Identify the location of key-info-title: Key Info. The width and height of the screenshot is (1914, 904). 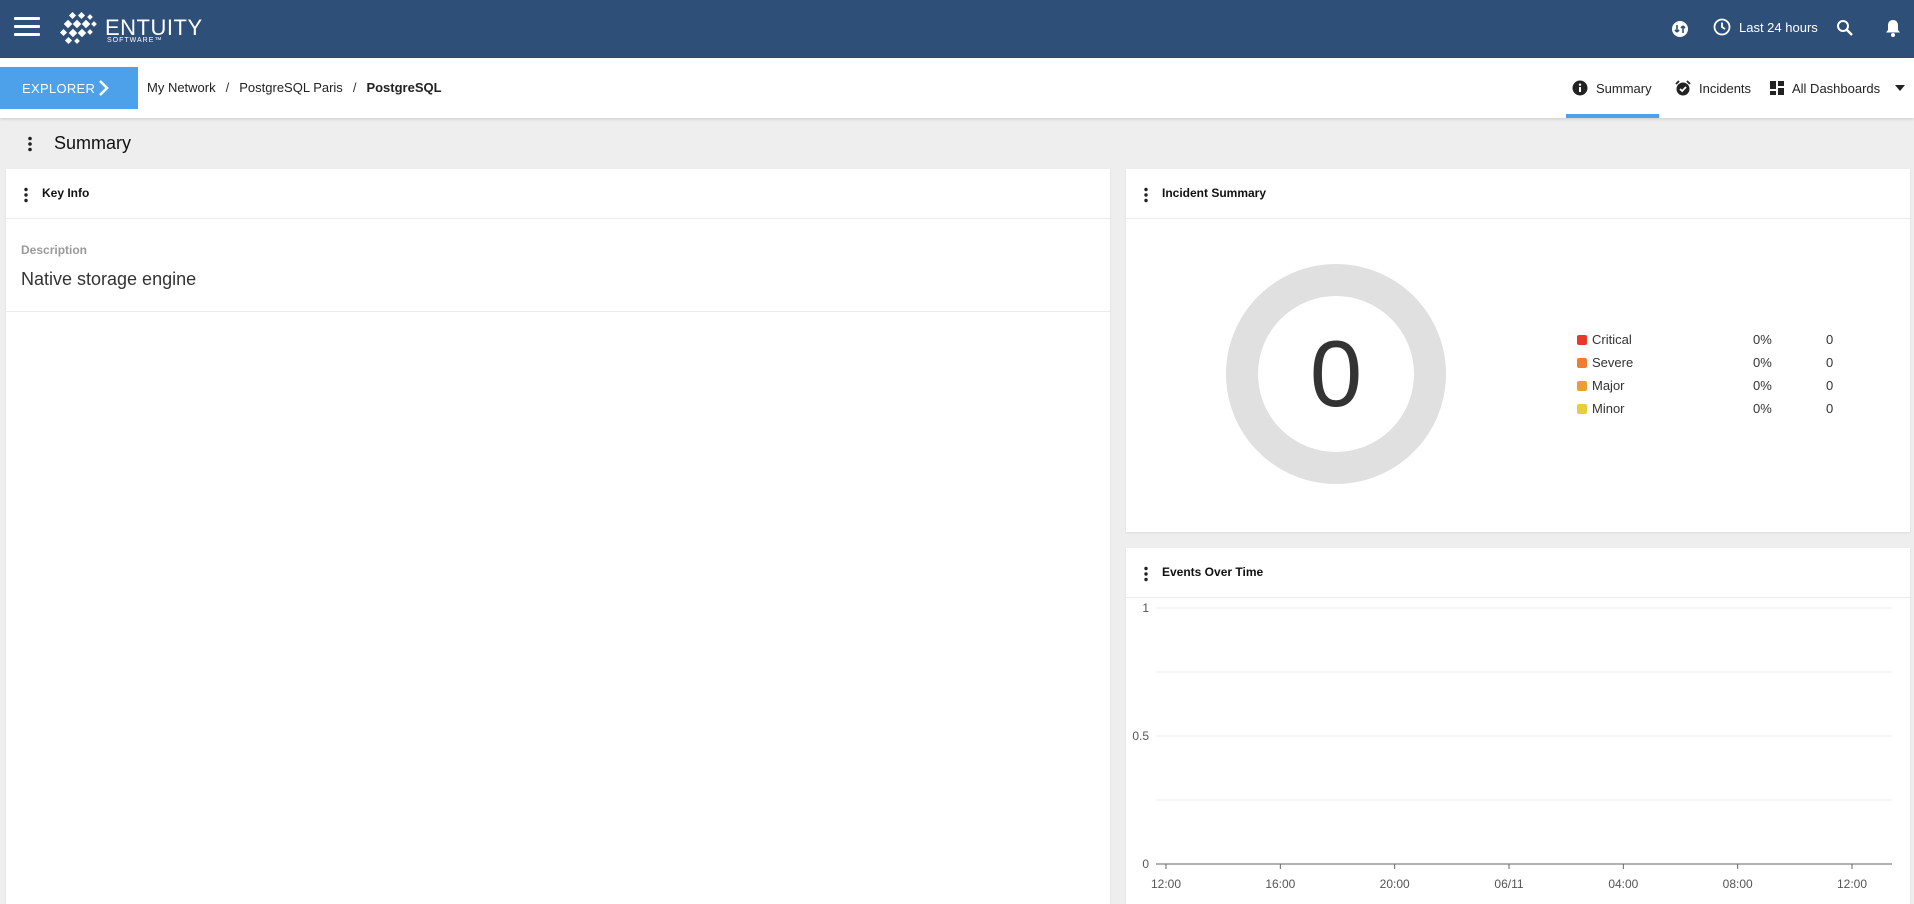
(66, 193).